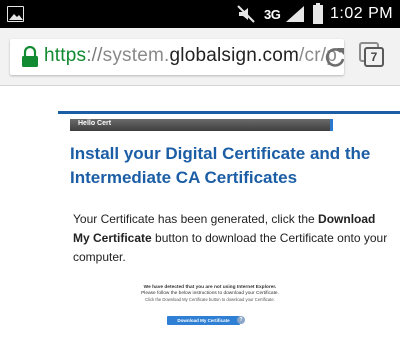  I want to click on tab-count: 7, so click(374, 57).